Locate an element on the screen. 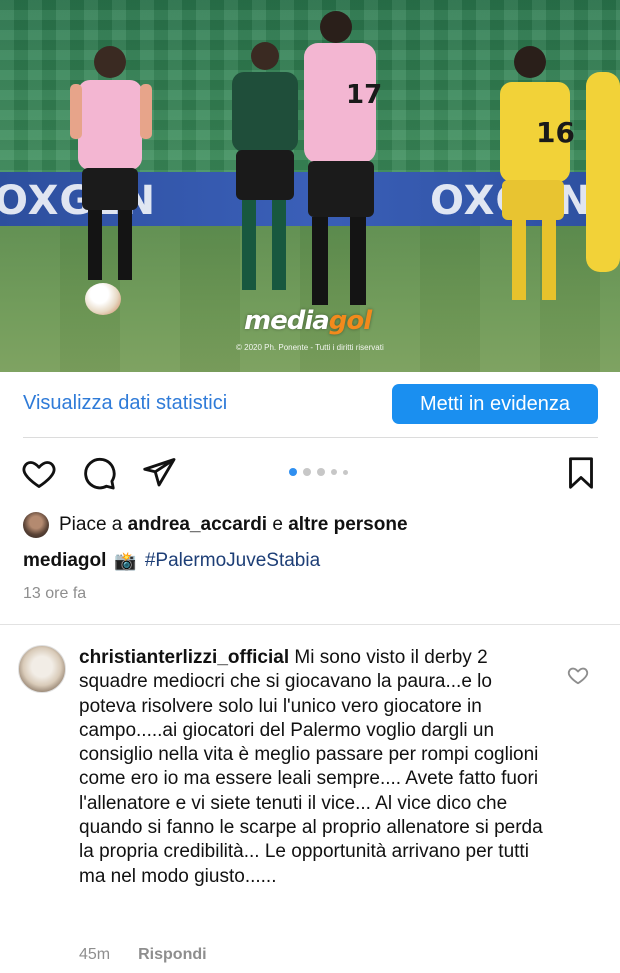 This screenshot has width=620, height=973. reply-button: Rispondi is located at coordinates (172, 955).